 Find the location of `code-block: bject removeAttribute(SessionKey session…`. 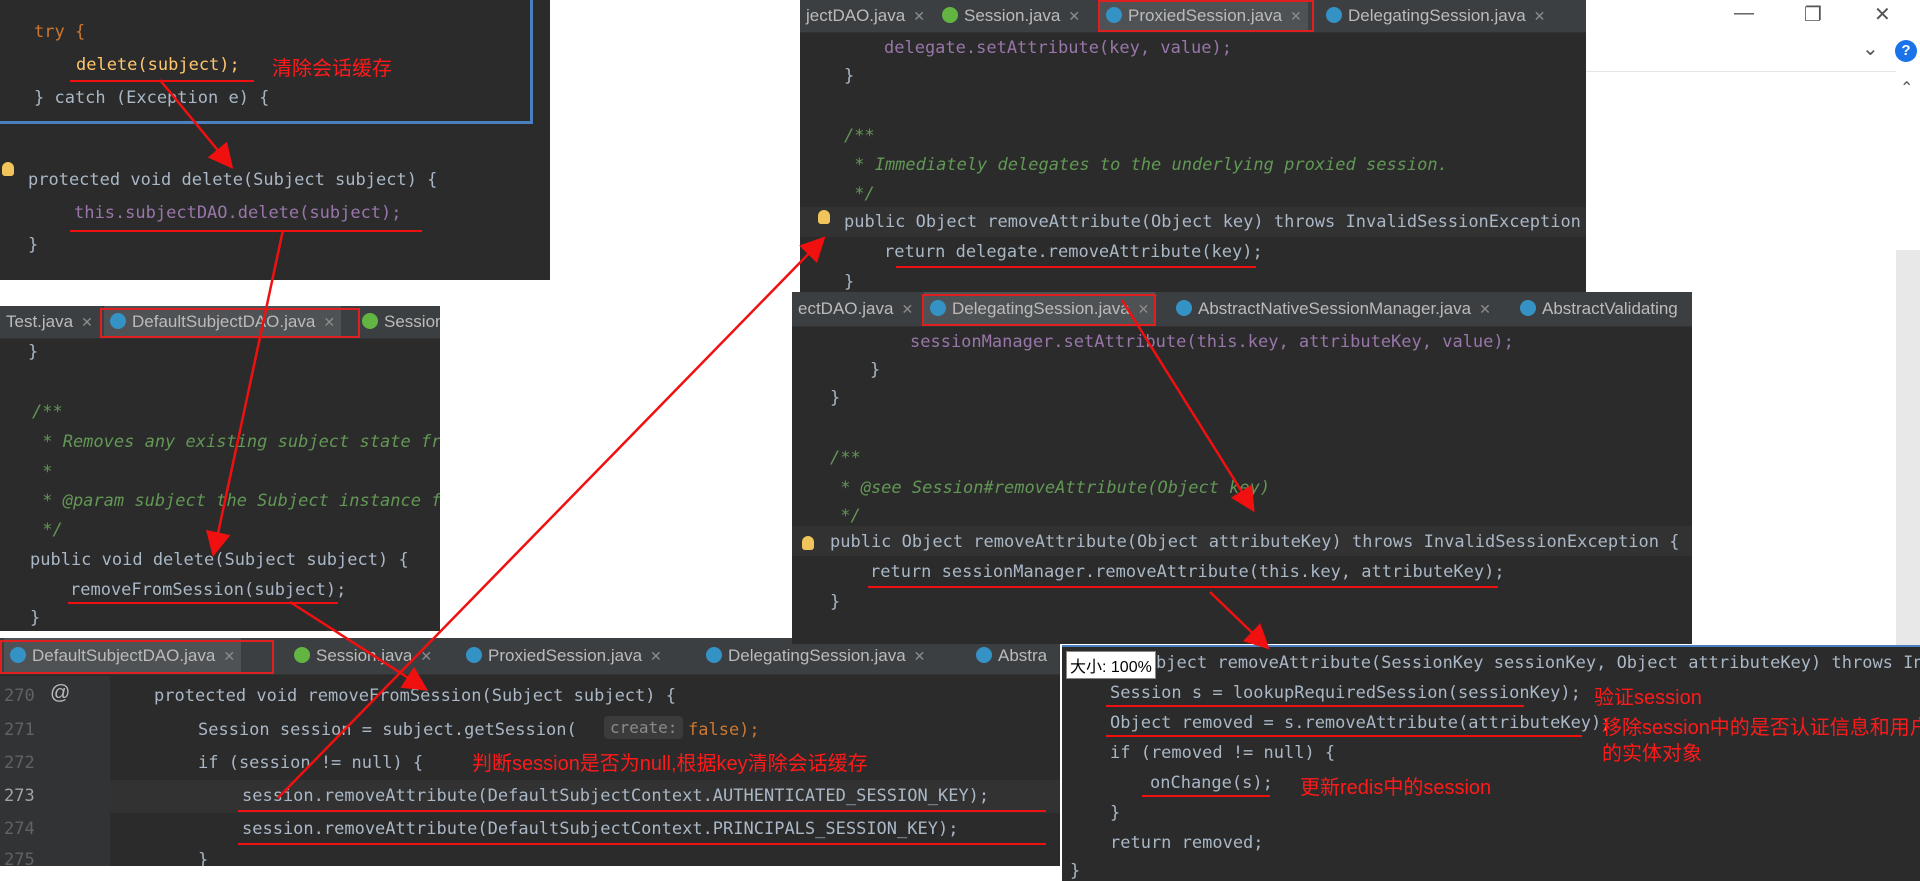

code-block: bject removeAttribute(SessionKey session… is located at coordinates (1491, 764).